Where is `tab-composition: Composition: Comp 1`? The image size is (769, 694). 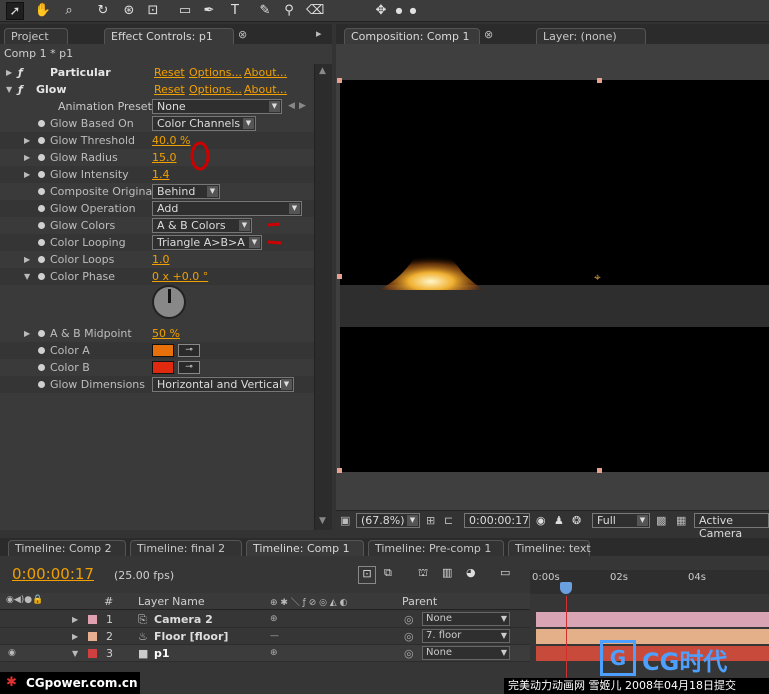
tab-composition: Composition: Comp 1 is located at coordinates (412, 36).